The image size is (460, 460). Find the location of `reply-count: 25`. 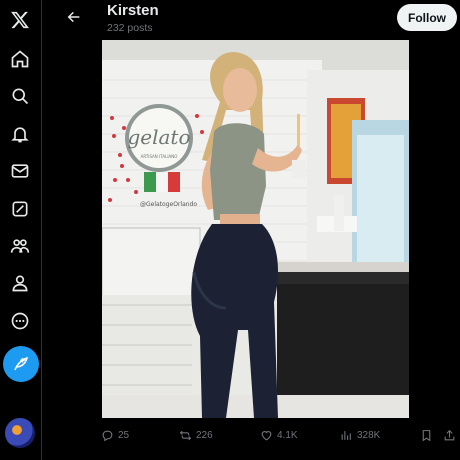

reply-count: 25 is located at coordinates (124, 435).